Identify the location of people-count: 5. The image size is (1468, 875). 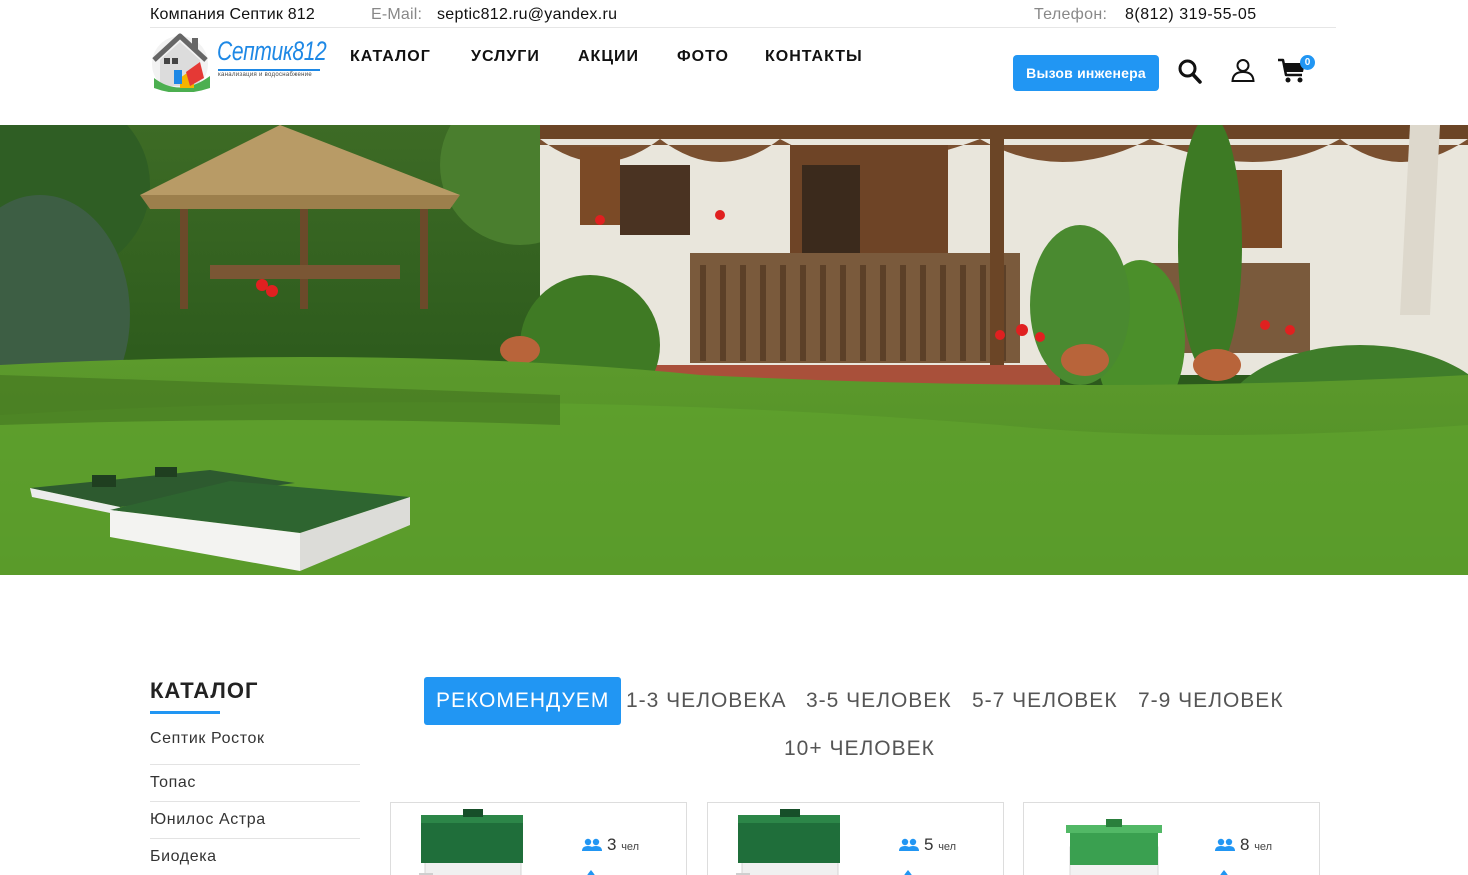
(929, 844).